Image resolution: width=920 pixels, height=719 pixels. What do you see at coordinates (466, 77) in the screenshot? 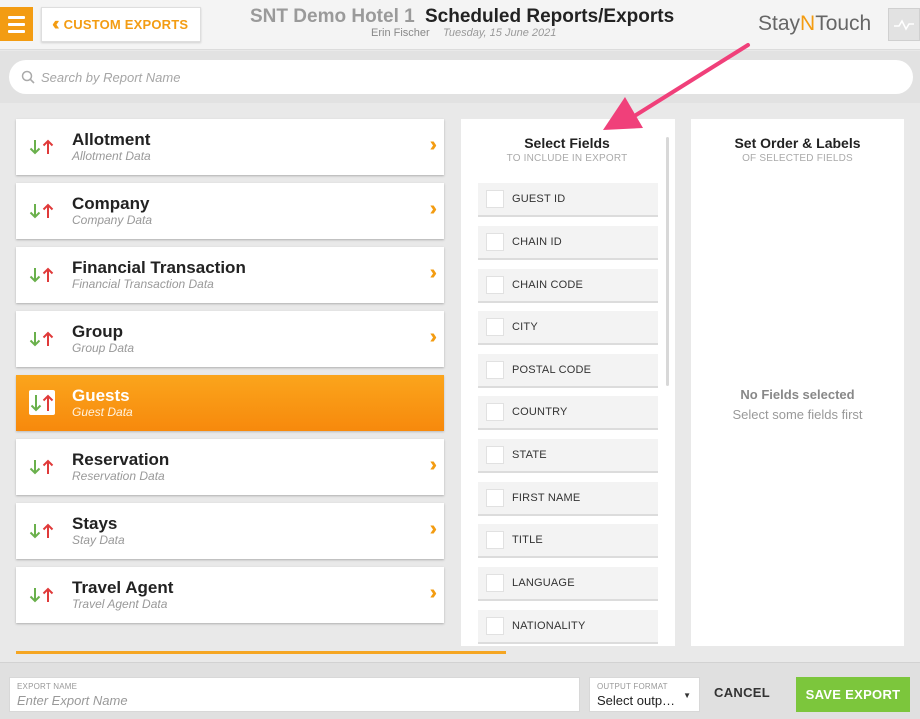
I see `search-input` at bounding box center [466, 77].